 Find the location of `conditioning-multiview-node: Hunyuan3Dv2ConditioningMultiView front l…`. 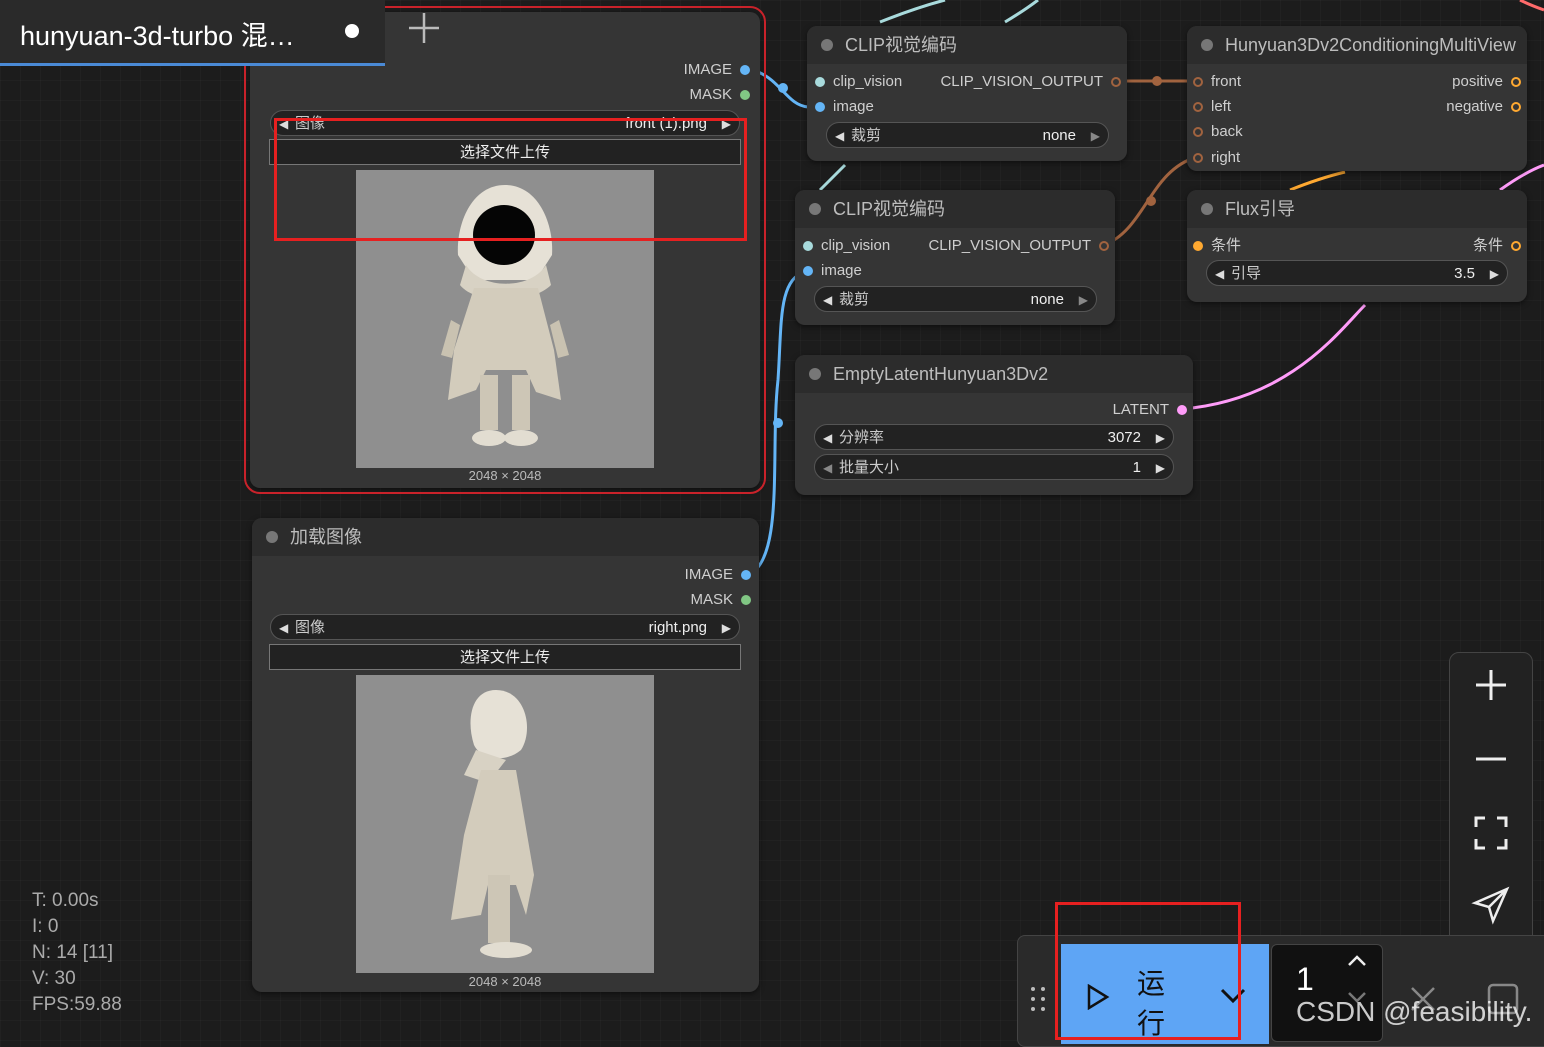

conditioning-multiview-node: Hunyuan3Dv2ConditioningMultiView front l… is located at coordinates (1357, 98).